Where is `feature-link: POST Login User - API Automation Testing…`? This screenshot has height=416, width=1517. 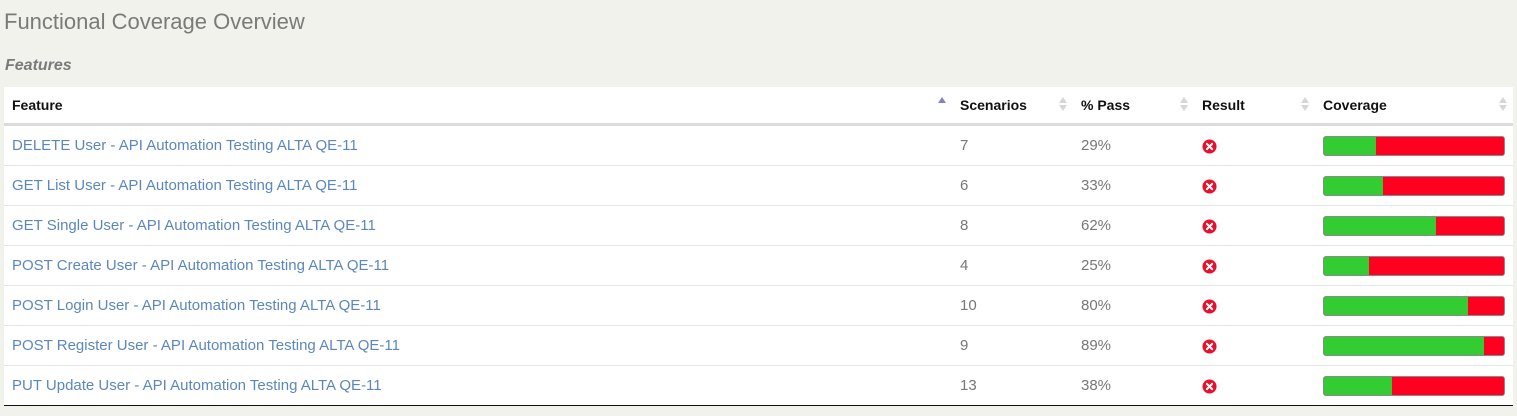 feature-link: POST Login User - API Automation Testing… is located at coordinates (196, 305).